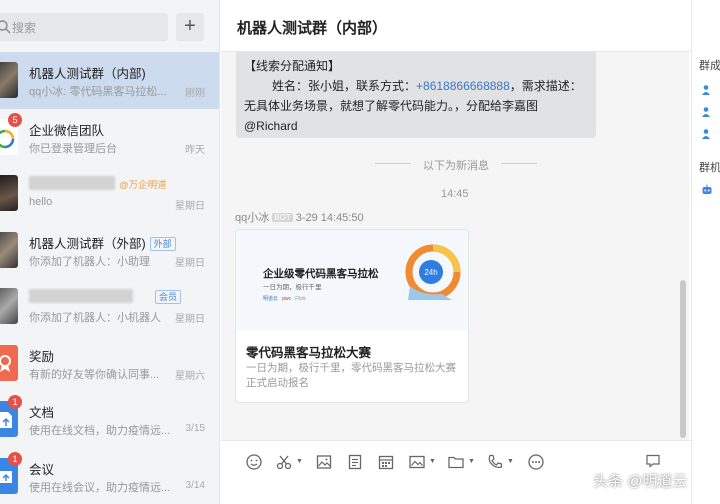  What do you see at coordinates (109, 137) in the screenshot?
I see `conversation-item: 5 企业微信团队 你已登录管理后台 昨天` at bounding box center [109, 137].